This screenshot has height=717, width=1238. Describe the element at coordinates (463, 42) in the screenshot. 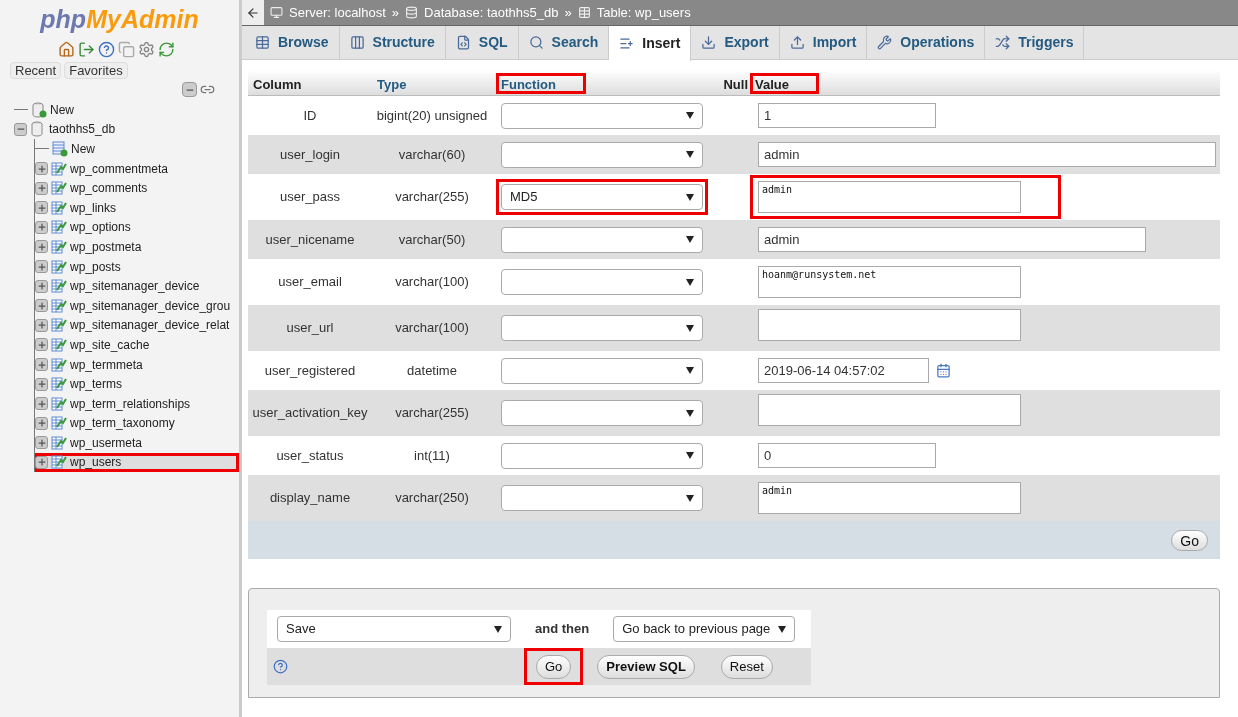

I see `sql-icon` at that location.